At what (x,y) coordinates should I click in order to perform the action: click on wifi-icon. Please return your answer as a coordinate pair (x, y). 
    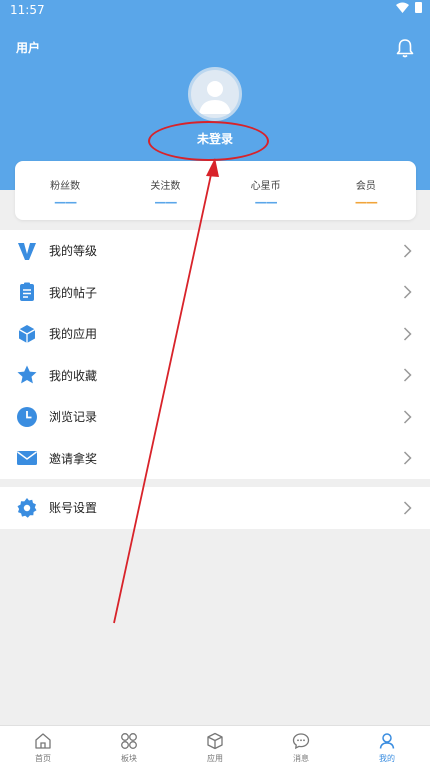
    Looking at the image, I should click on (402, 7).